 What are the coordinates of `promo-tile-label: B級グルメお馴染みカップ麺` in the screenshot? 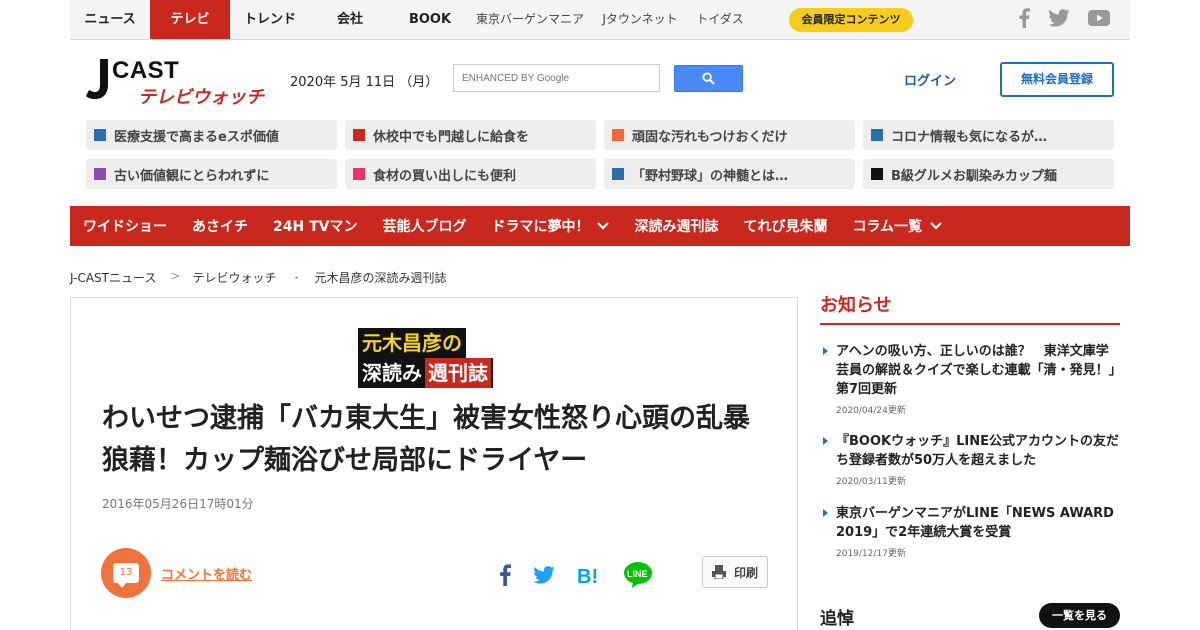 It's located at (974, 176).